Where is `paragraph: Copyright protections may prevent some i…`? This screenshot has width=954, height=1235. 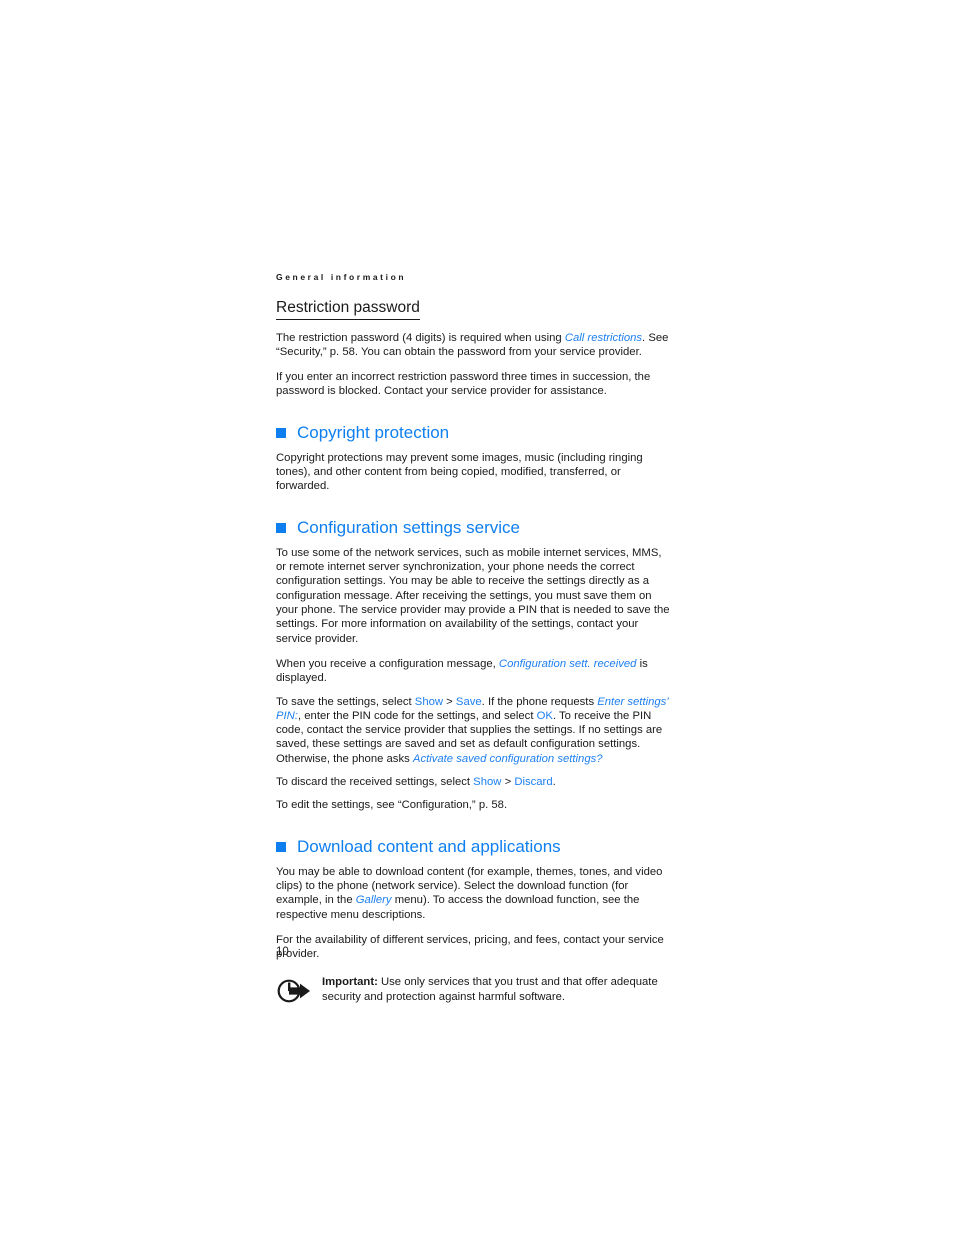 paragraph: Copyright protections may prevent some i… is located at coordinates (473, 472).